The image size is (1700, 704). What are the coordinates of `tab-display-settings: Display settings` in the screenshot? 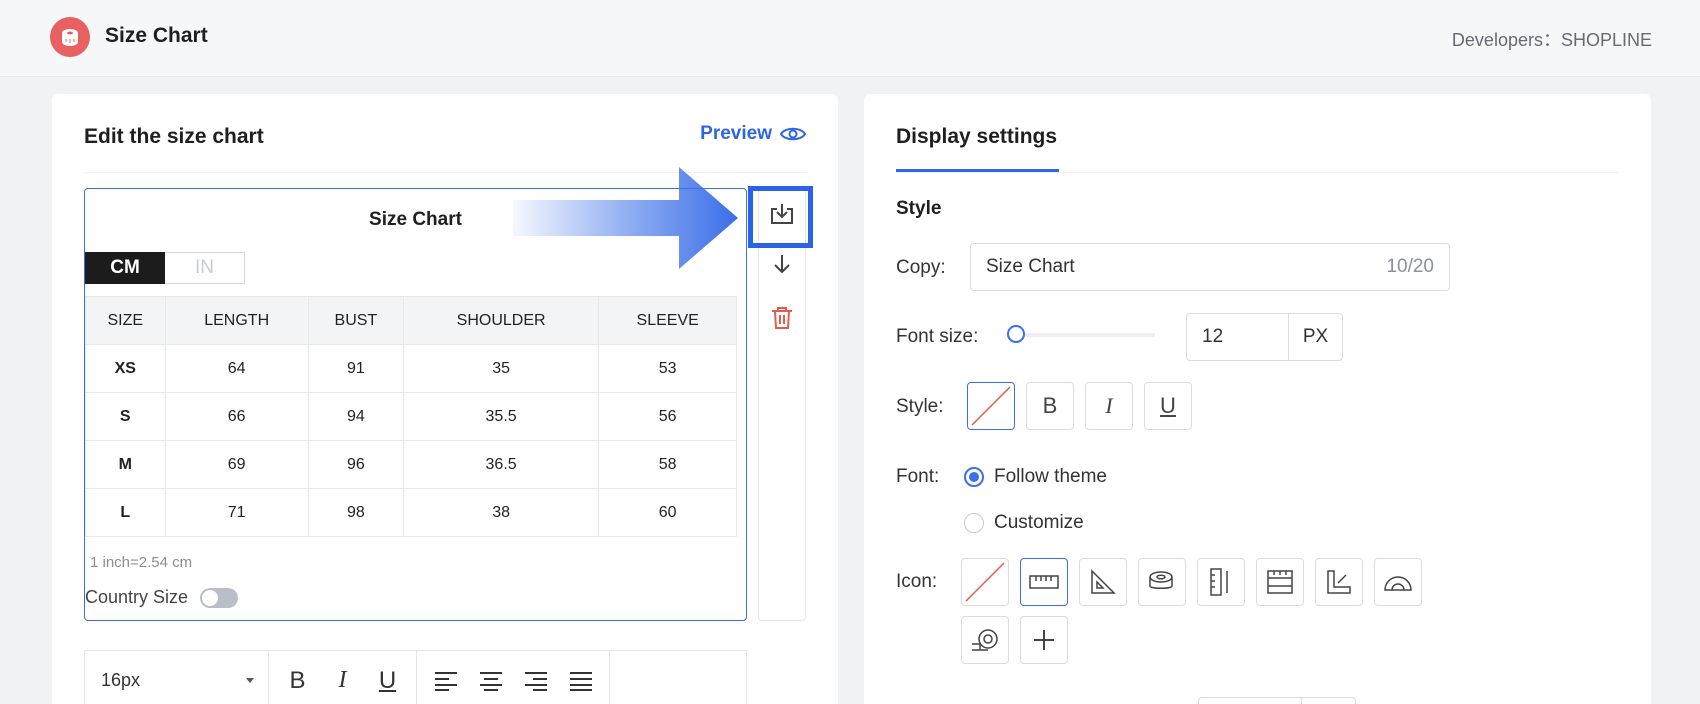 It's located at (976, 137).